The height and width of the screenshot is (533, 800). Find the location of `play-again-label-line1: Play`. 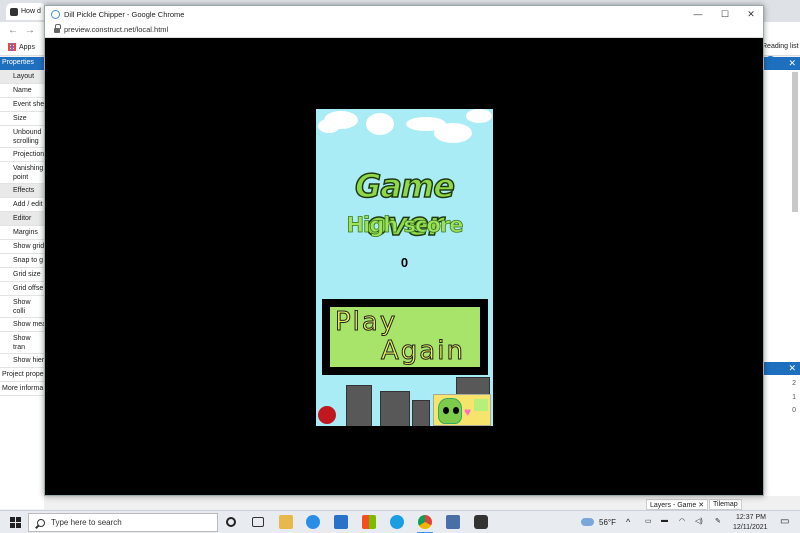

play-again-label-line1: Play is located at coordinates (366, 322).